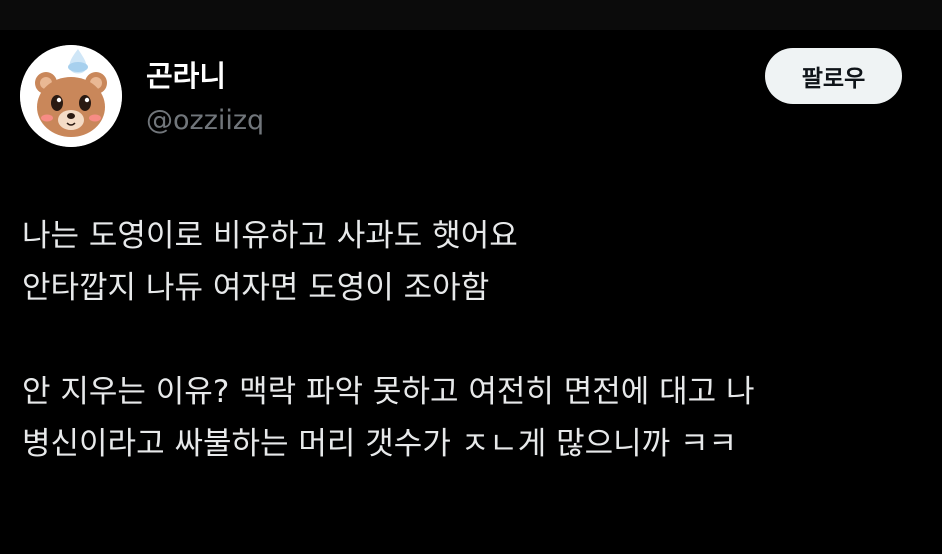 Image resolution: width=942 pixels, height=554 pixels. What do you see at coordinates (833, 76) in the screenshot?
I see `follow-button: 팔로우` at bounding box center [833, 76].